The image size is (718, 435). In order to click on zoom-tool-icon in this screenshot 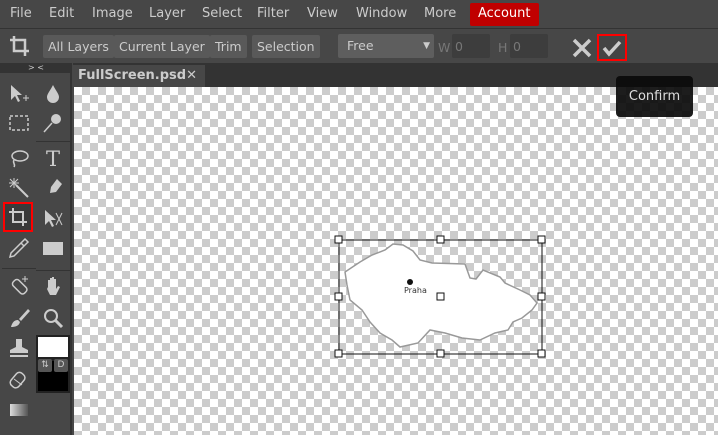, I will do `click(53, 318)`.